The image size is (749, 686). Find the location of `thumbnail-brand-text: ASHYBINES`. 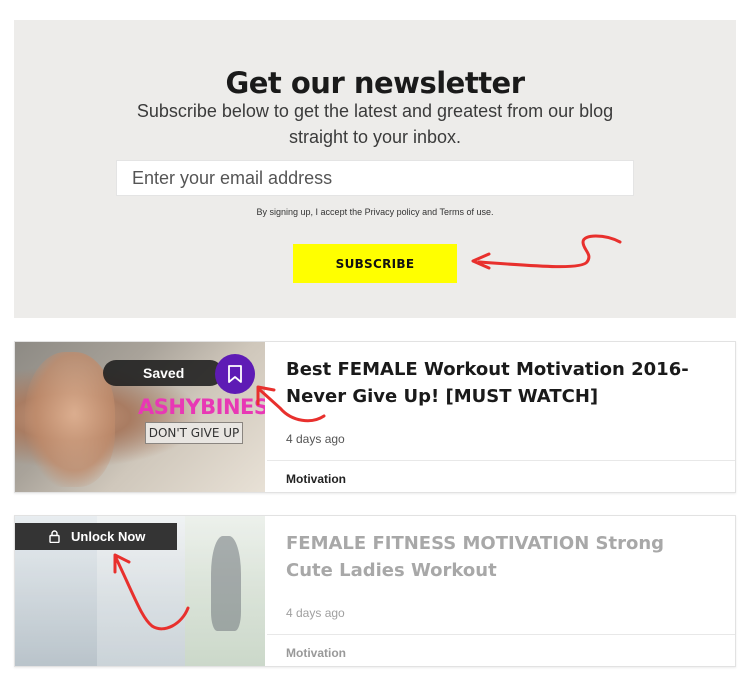

thumbnail-brand-text: ASHYBINES is located at coordinates (201, 407).